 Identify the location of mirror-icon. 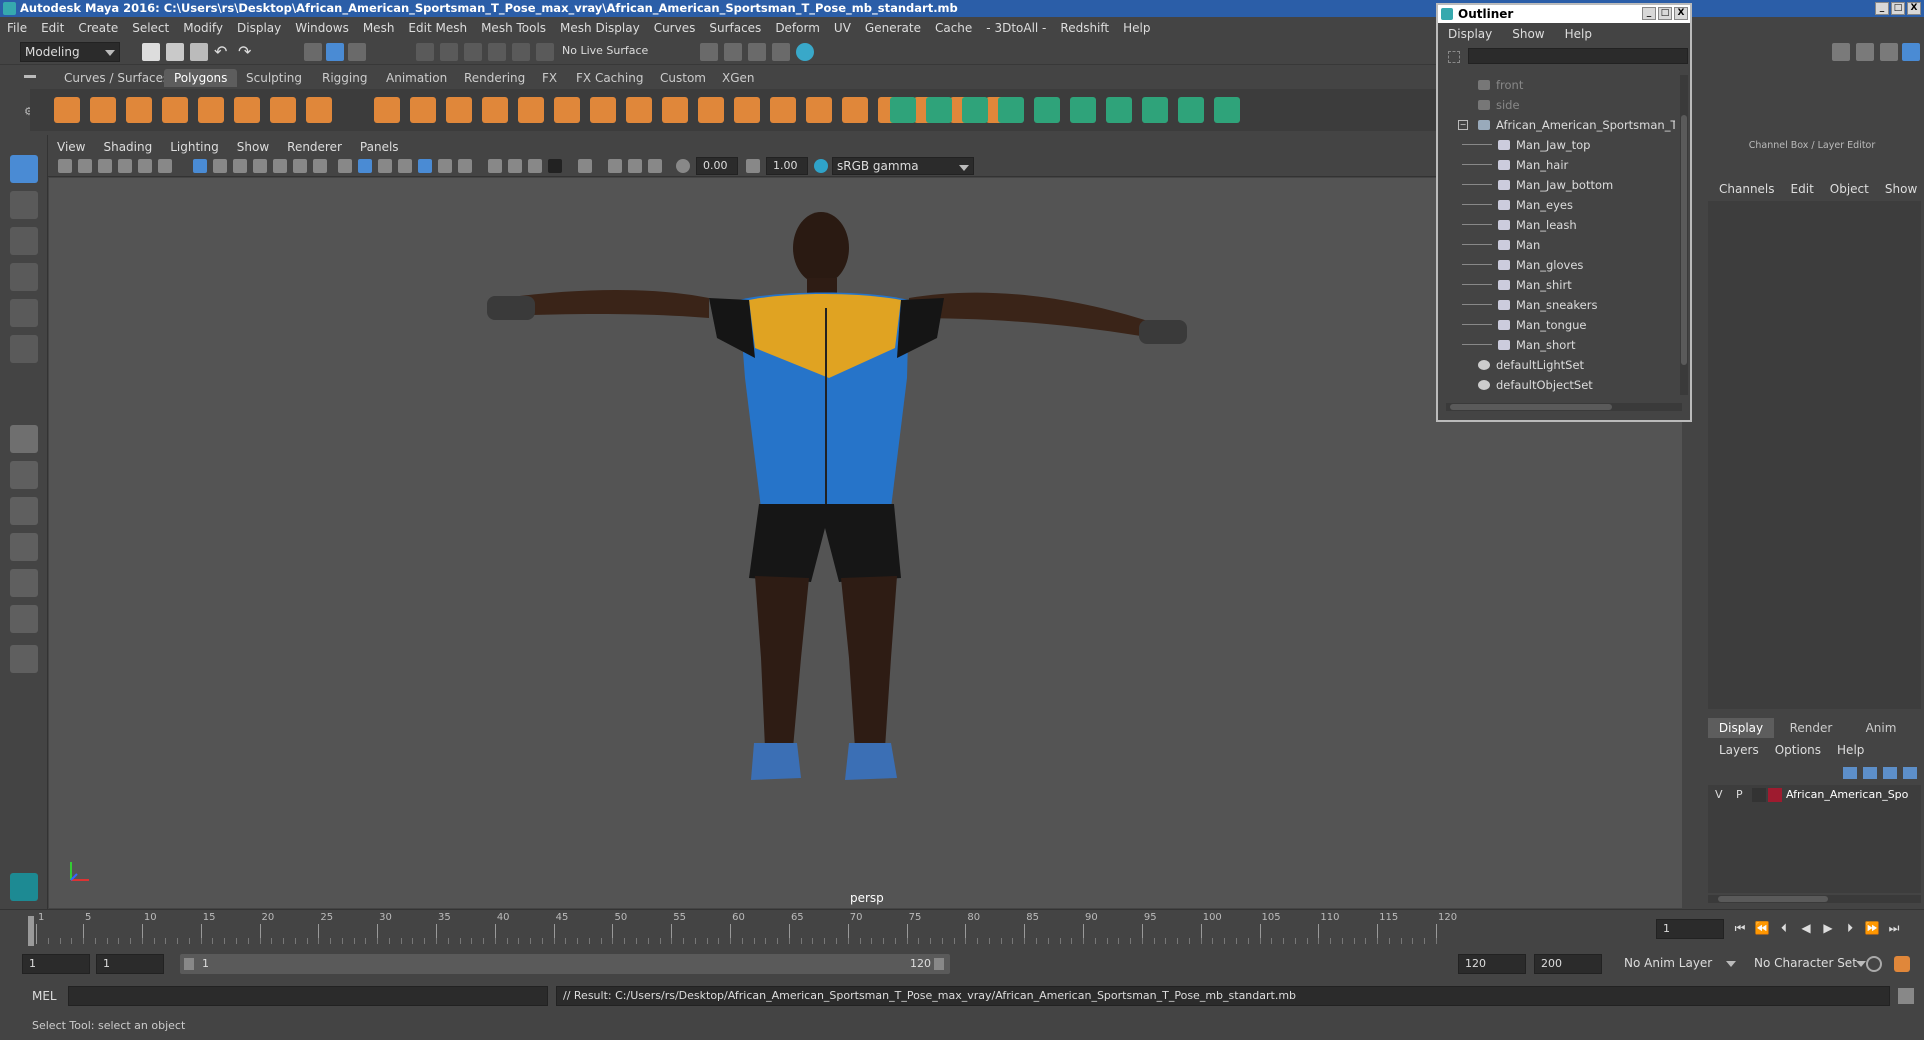
(783, 110).